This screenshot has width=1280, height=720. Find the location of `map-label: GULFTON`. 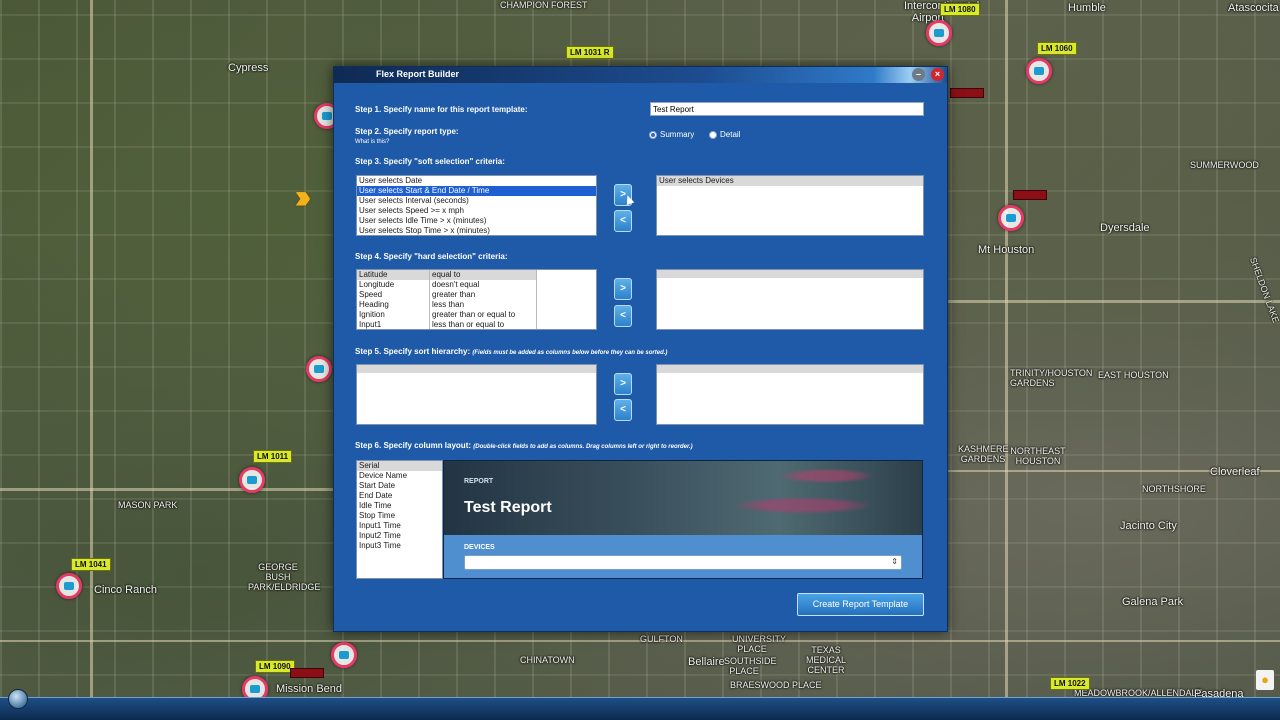

map-label: GULFTON is located at coordinates (661, 639).